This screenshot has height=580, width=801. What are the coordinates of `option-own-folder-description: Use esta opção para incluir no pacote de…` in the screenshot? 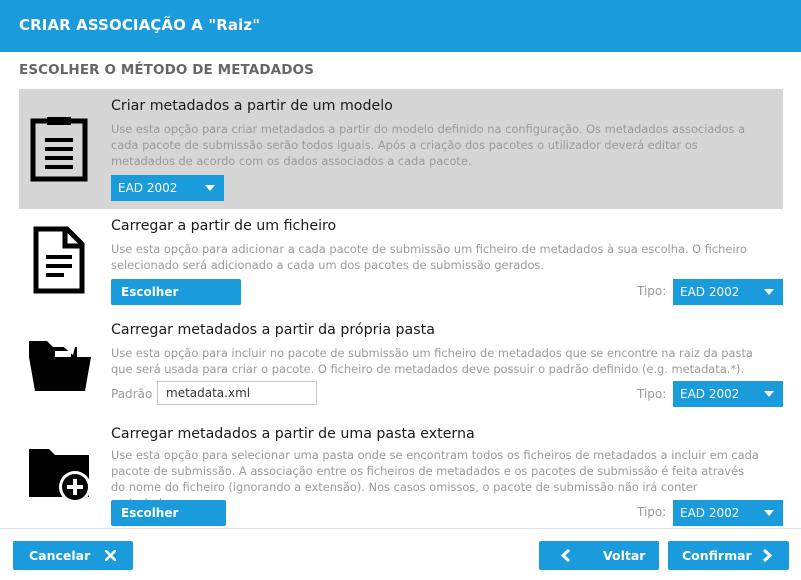 It's located at (432, 361).